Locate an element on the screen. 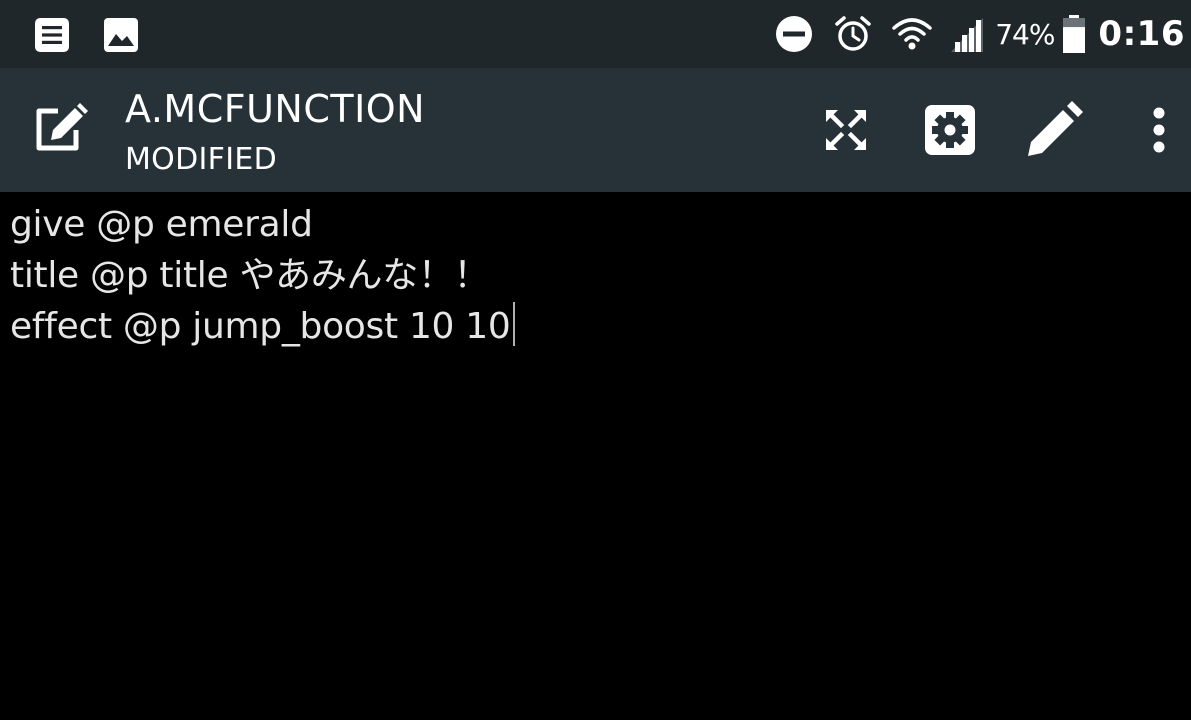 This screenshot has height=720, width=1191. battery-icon is located at coordinates (1074, 34).